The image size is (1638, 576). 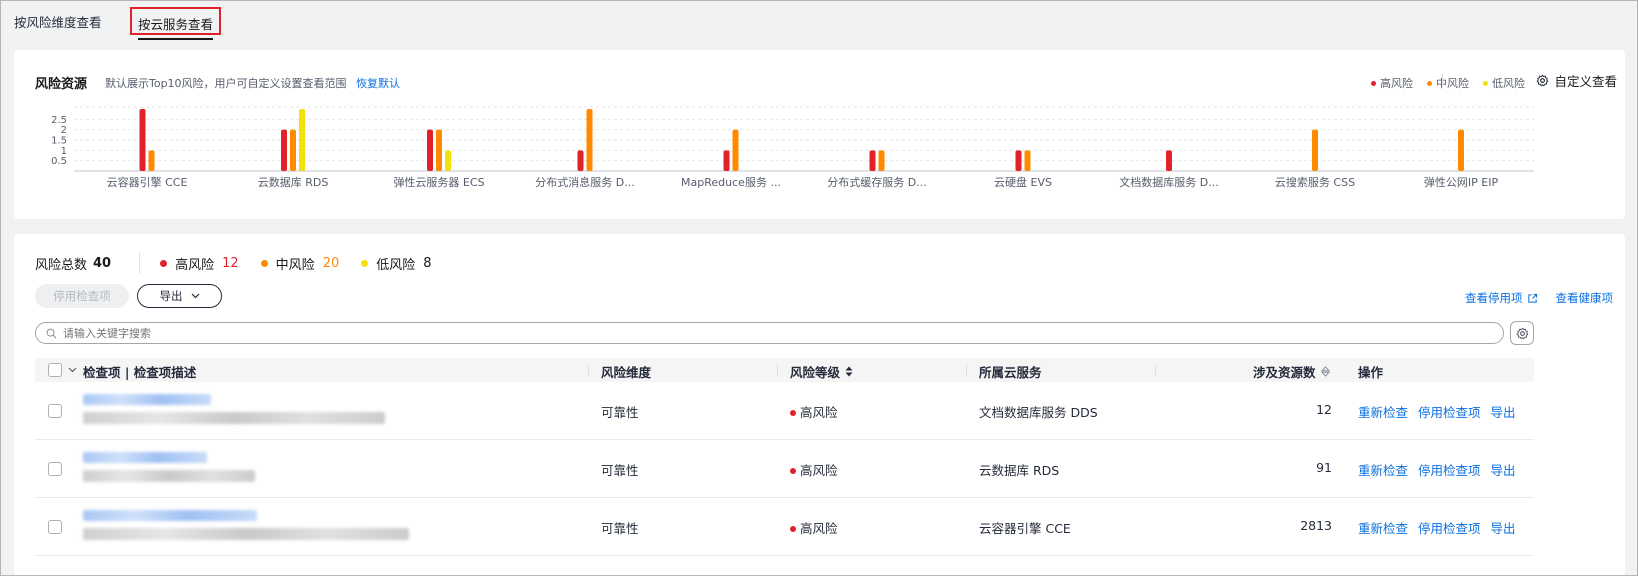 What do you see at coordinates (151, 160) in the screenshot?
I see `bar-0-中风险` at bounding box center [151, 160].